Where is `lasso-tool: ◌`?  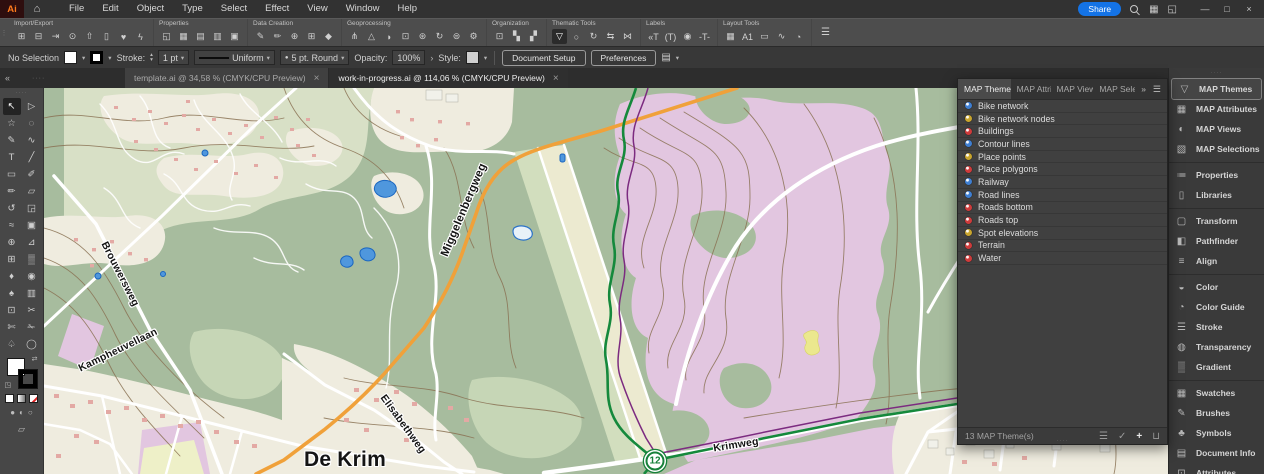
lasso-tool: ◌ is located at coordinates (32, 123).